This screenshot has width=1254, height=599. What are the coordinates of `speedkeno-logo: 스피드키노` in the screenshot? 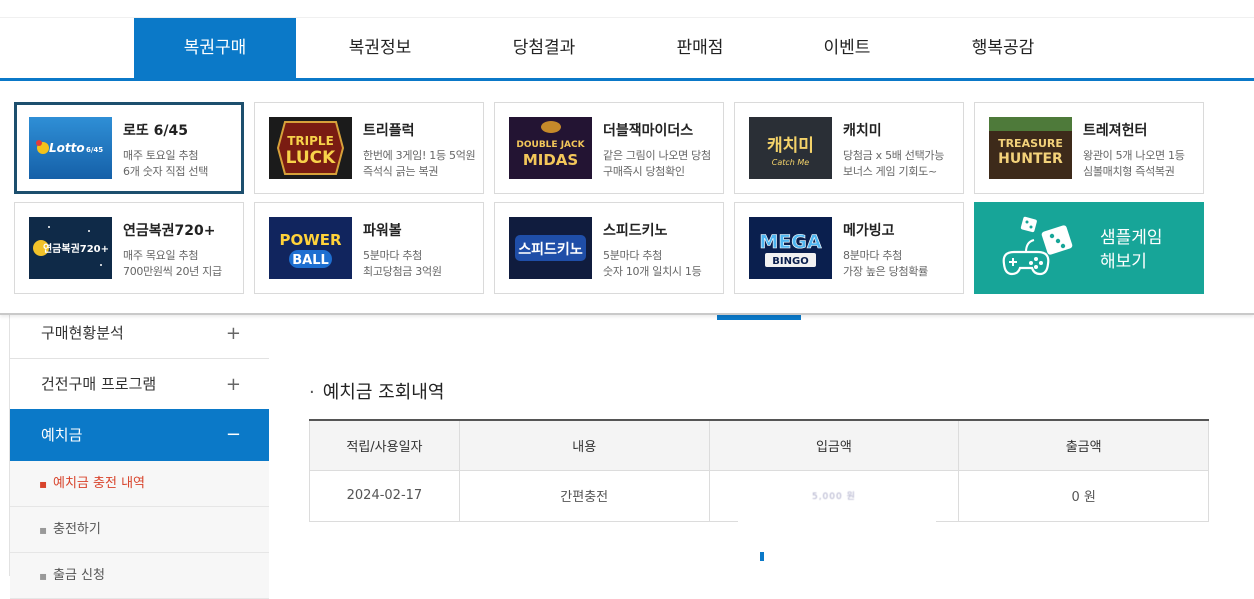 It's located at (550, 248).